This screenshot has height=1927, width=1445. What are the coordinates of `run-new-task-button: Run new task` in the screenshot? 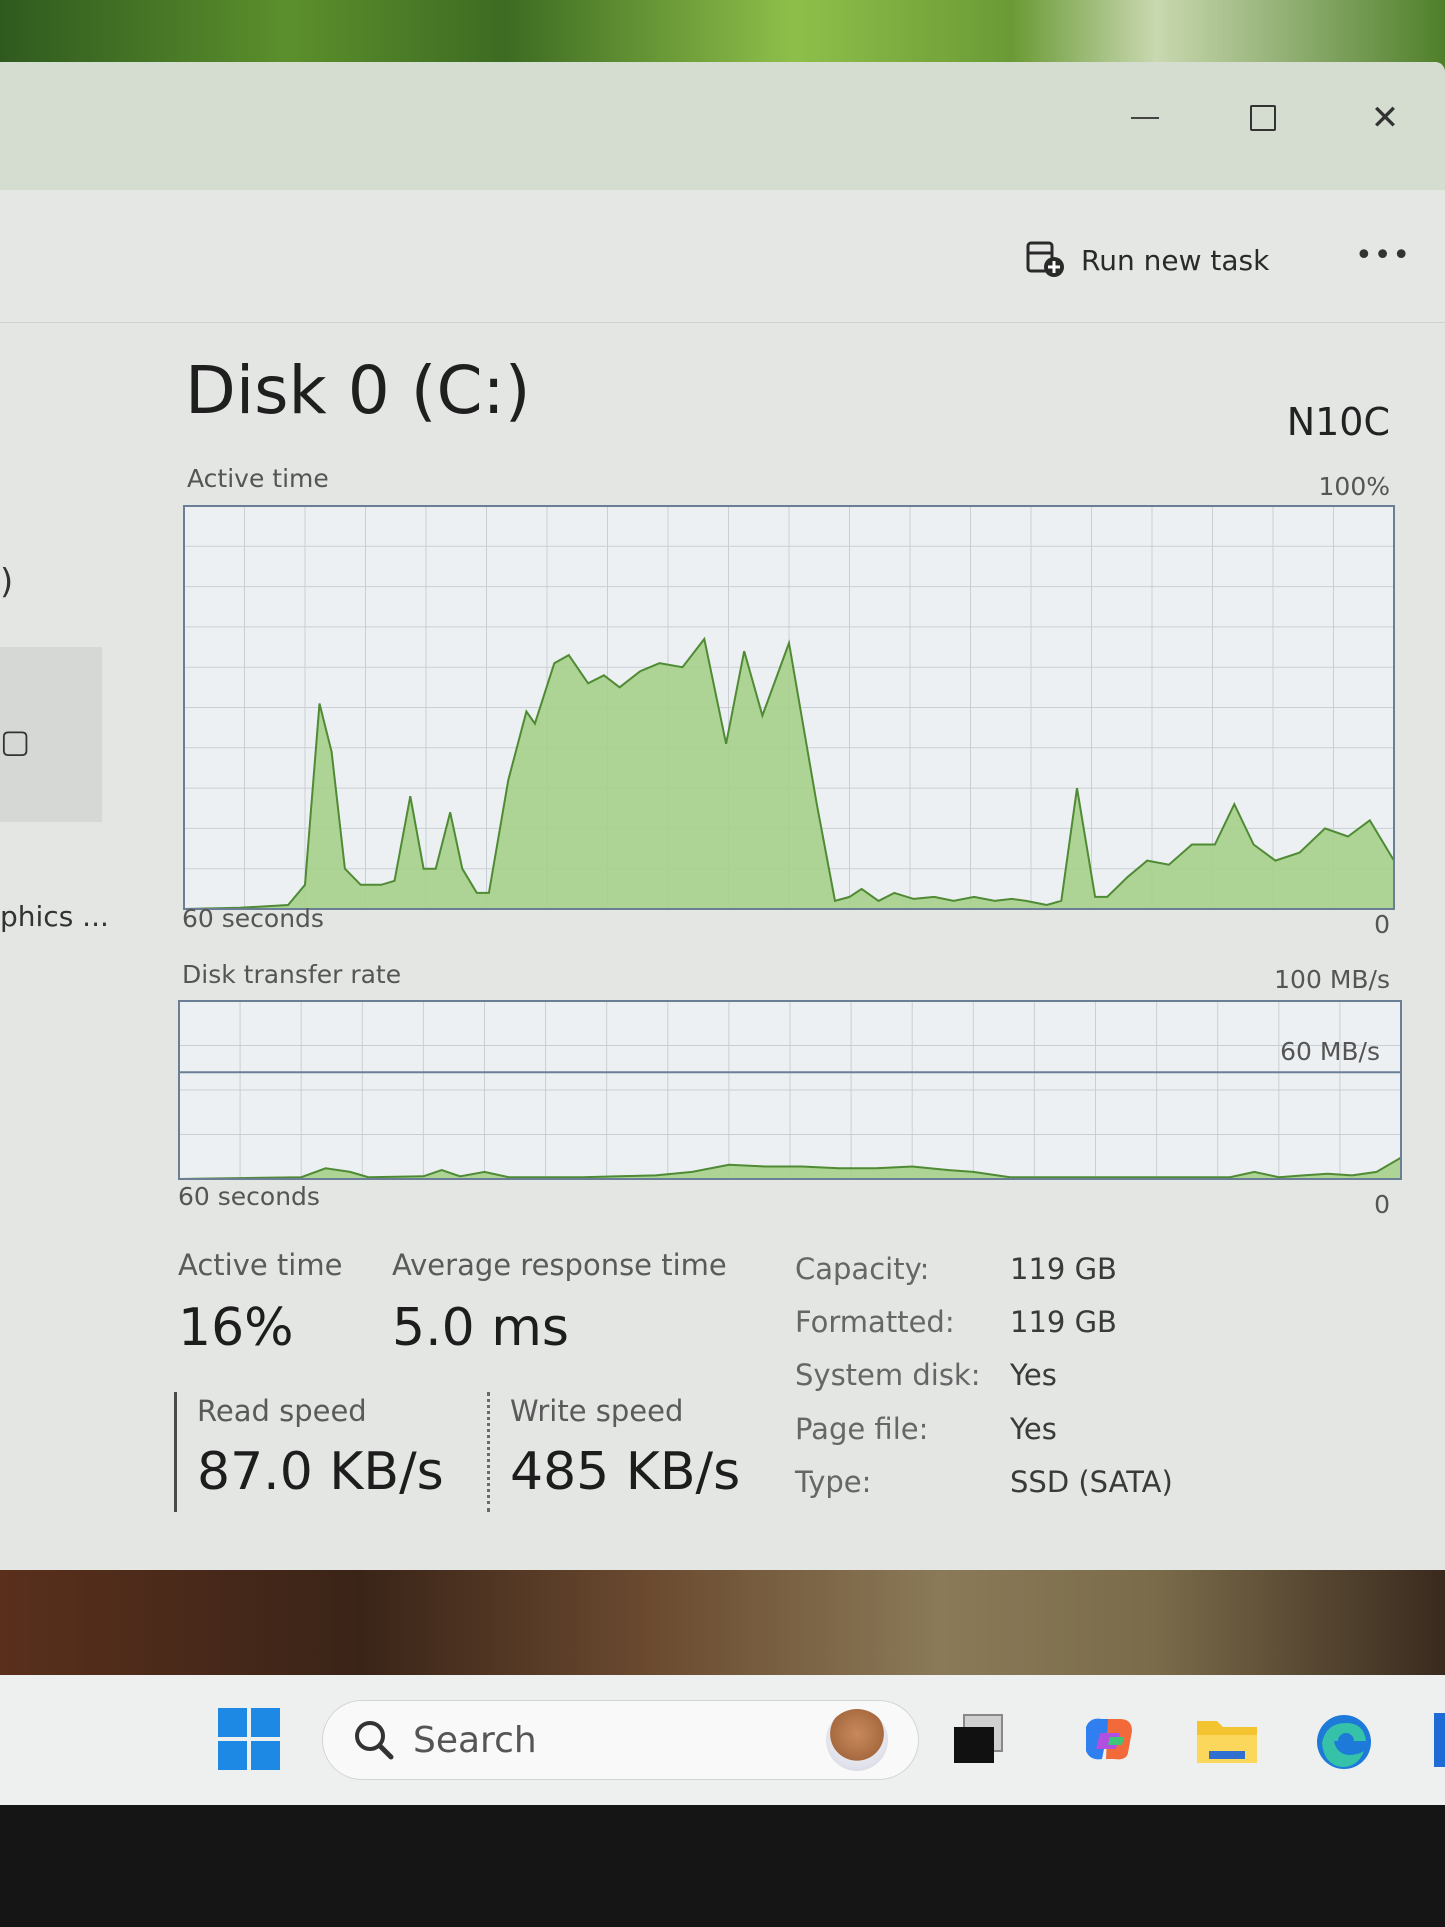 It's located at (1147, 260).